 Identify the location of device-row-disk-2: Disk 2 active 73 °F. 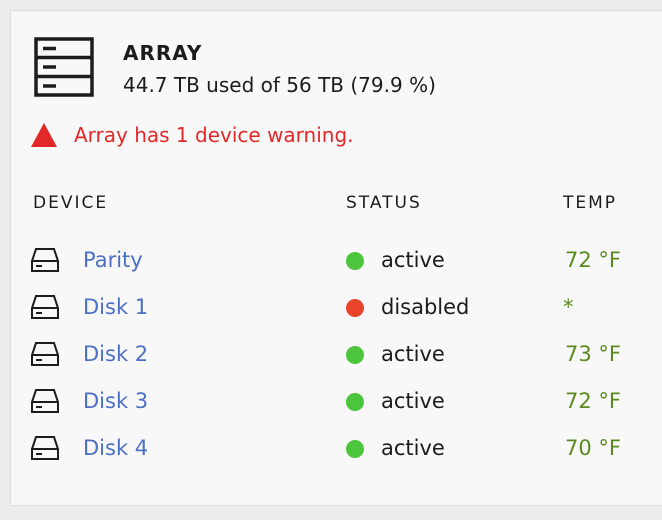
(336, 354).